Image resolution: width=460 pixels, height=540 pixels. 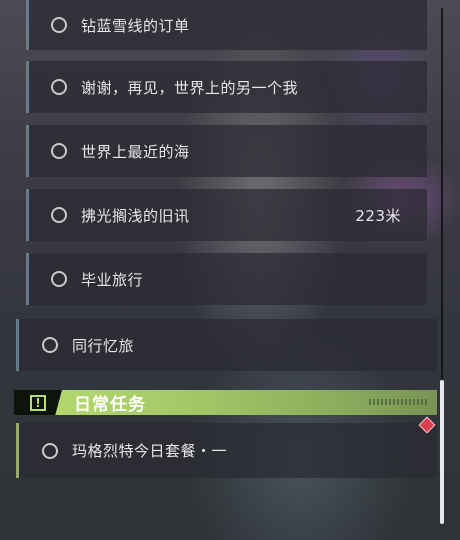 I want to click on quest-item: 拂光搁浅的旧讯 223米, so click(x=226, y=215).